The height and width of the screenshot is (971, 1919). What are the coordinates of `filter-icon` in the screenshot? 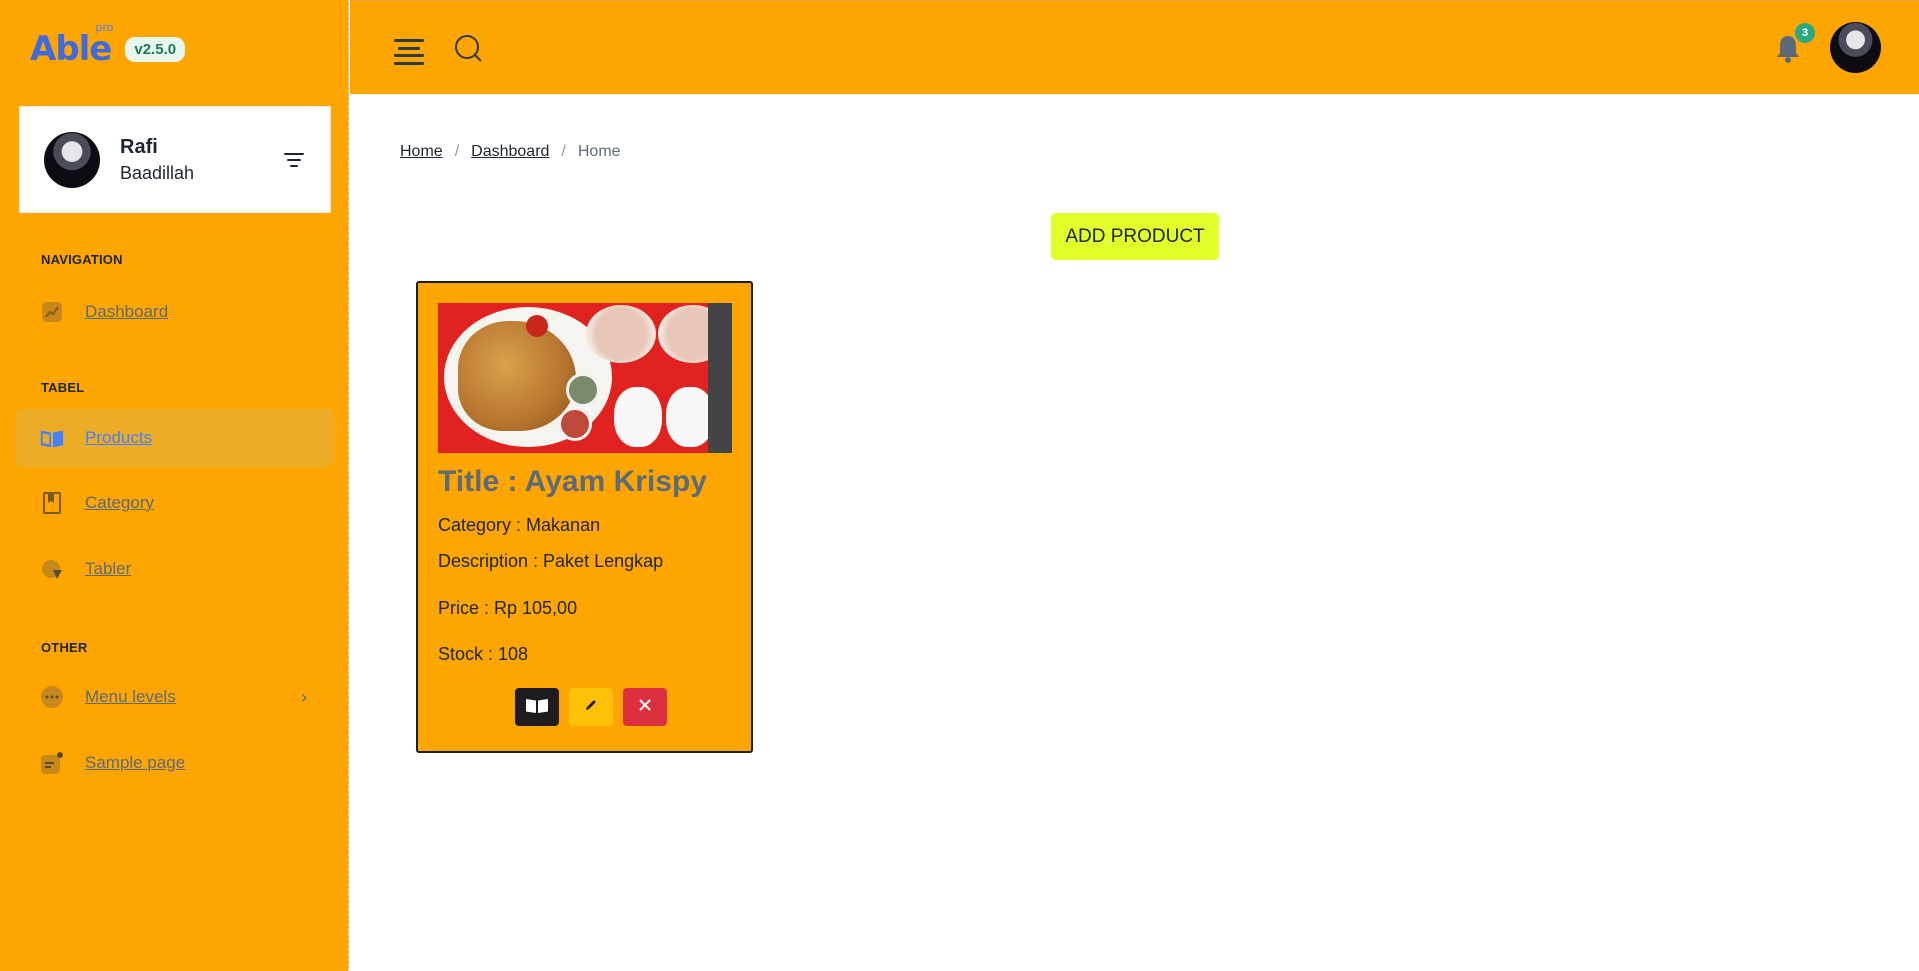 It's located at (294, 160).